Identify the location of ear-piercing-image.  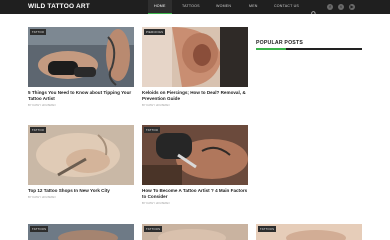
(195, 57).